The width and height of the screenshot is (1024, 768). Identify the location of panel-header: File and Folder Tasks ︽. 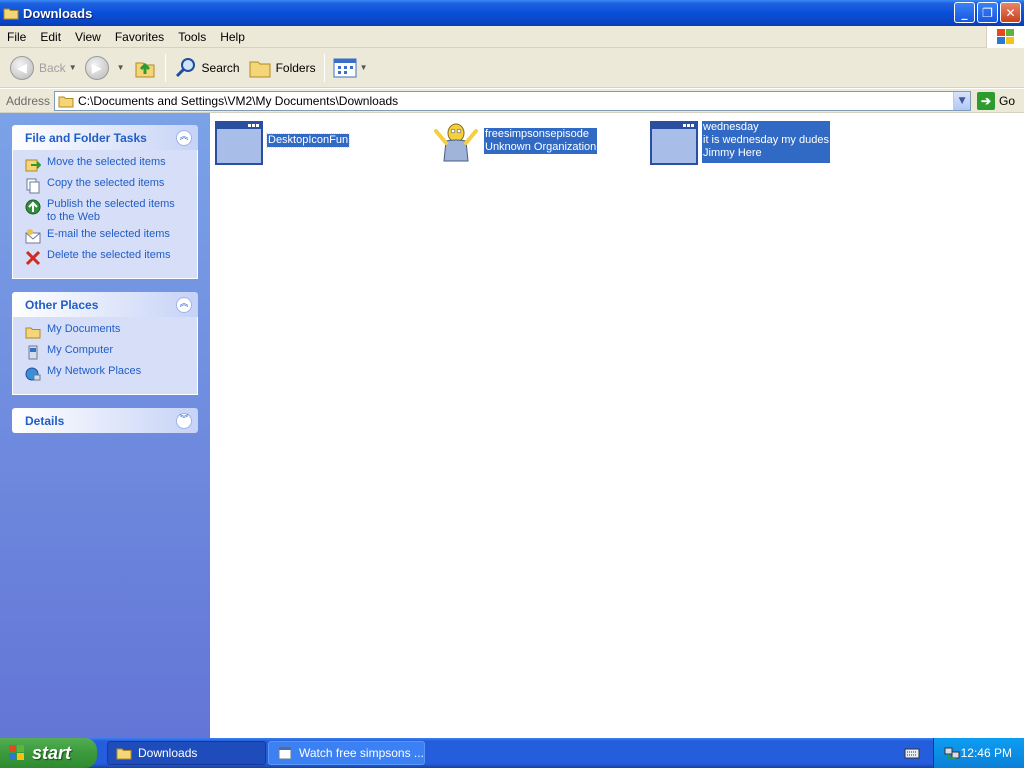
(105, 137).